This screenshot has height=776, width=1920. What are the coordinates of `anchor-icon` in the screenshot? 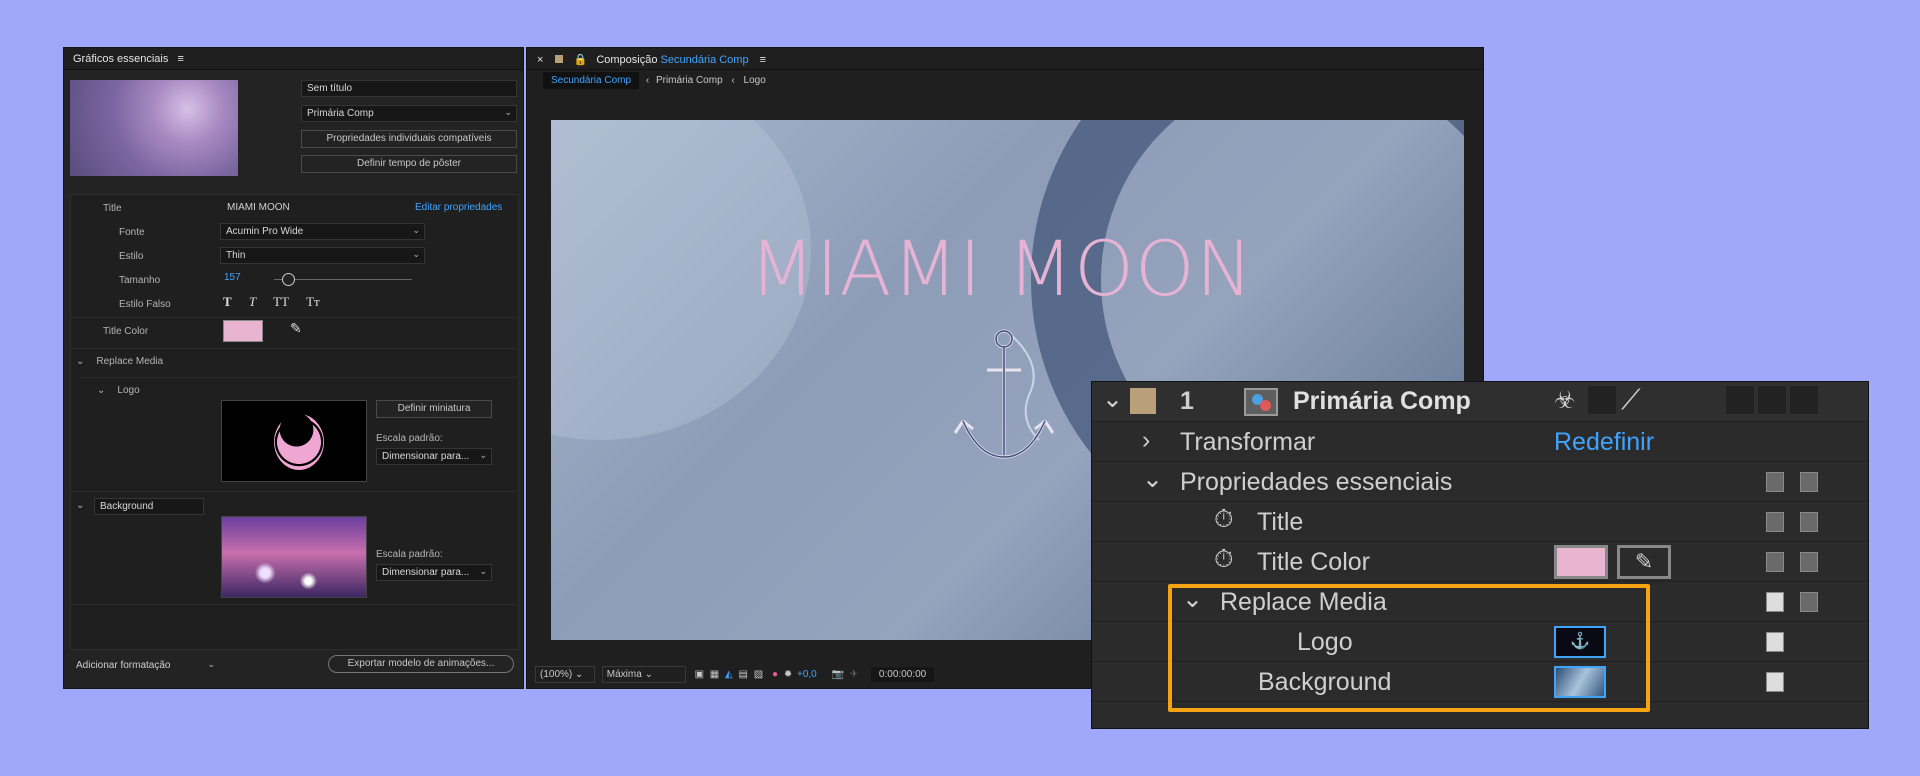 It's located at (1004, 394).